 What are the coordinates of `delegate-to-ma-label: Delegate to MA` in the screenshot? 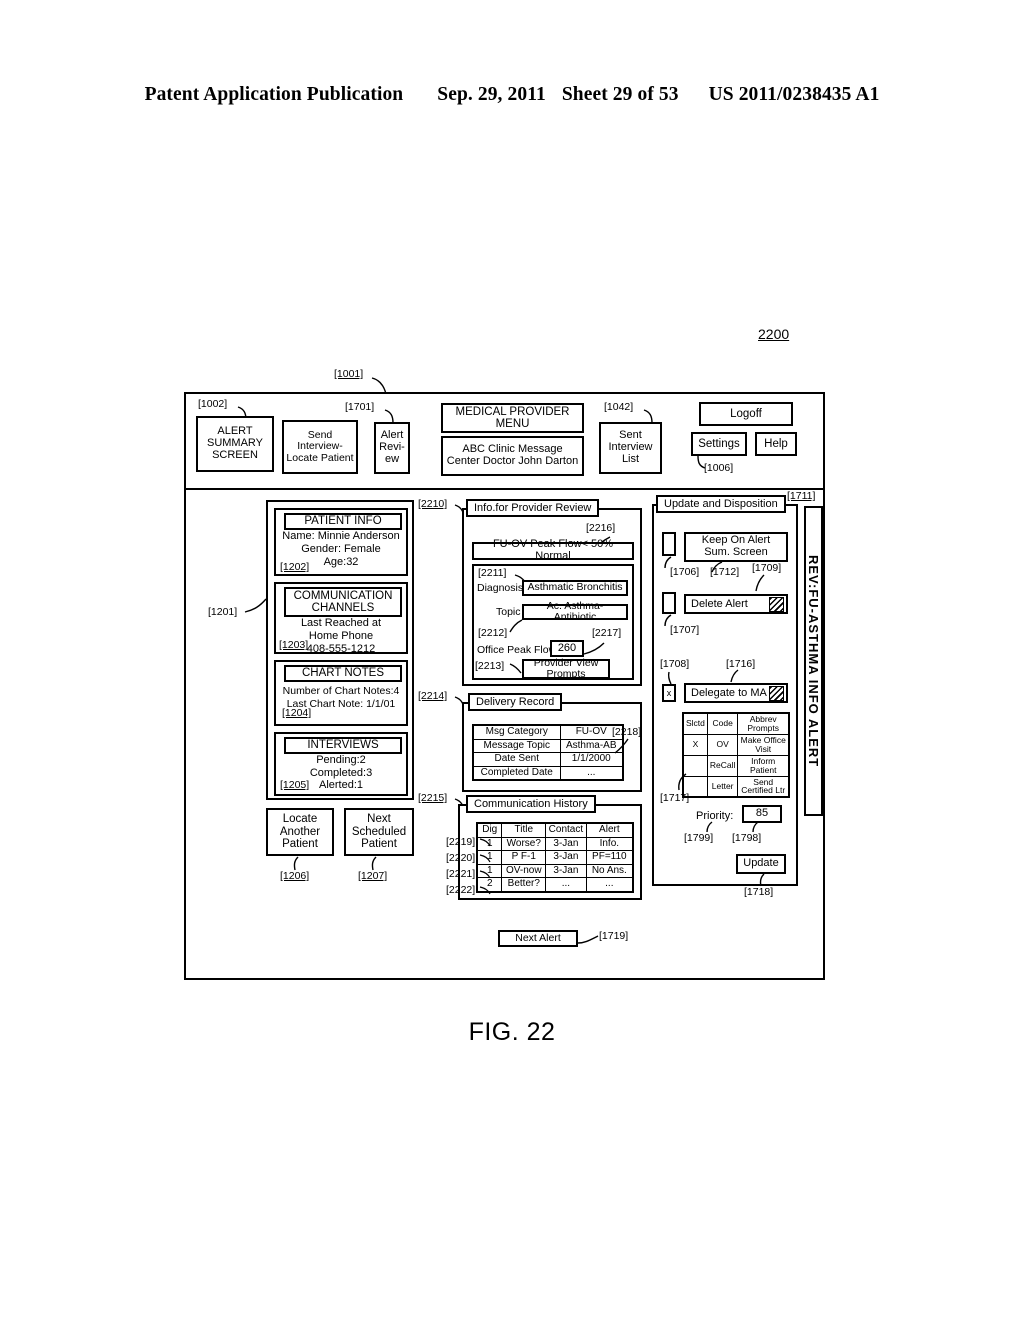 It's located at (729, 693).